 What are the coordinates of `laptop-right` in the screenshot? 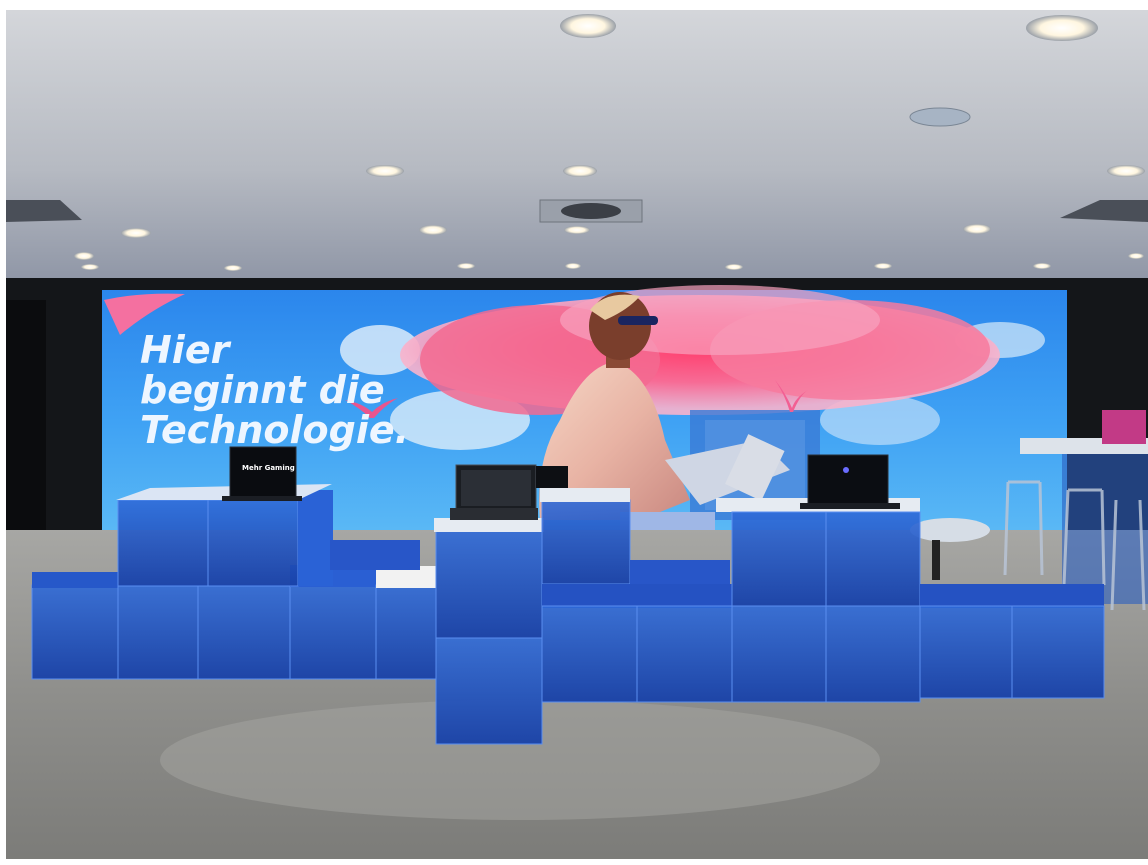 It's located at (850, 481).